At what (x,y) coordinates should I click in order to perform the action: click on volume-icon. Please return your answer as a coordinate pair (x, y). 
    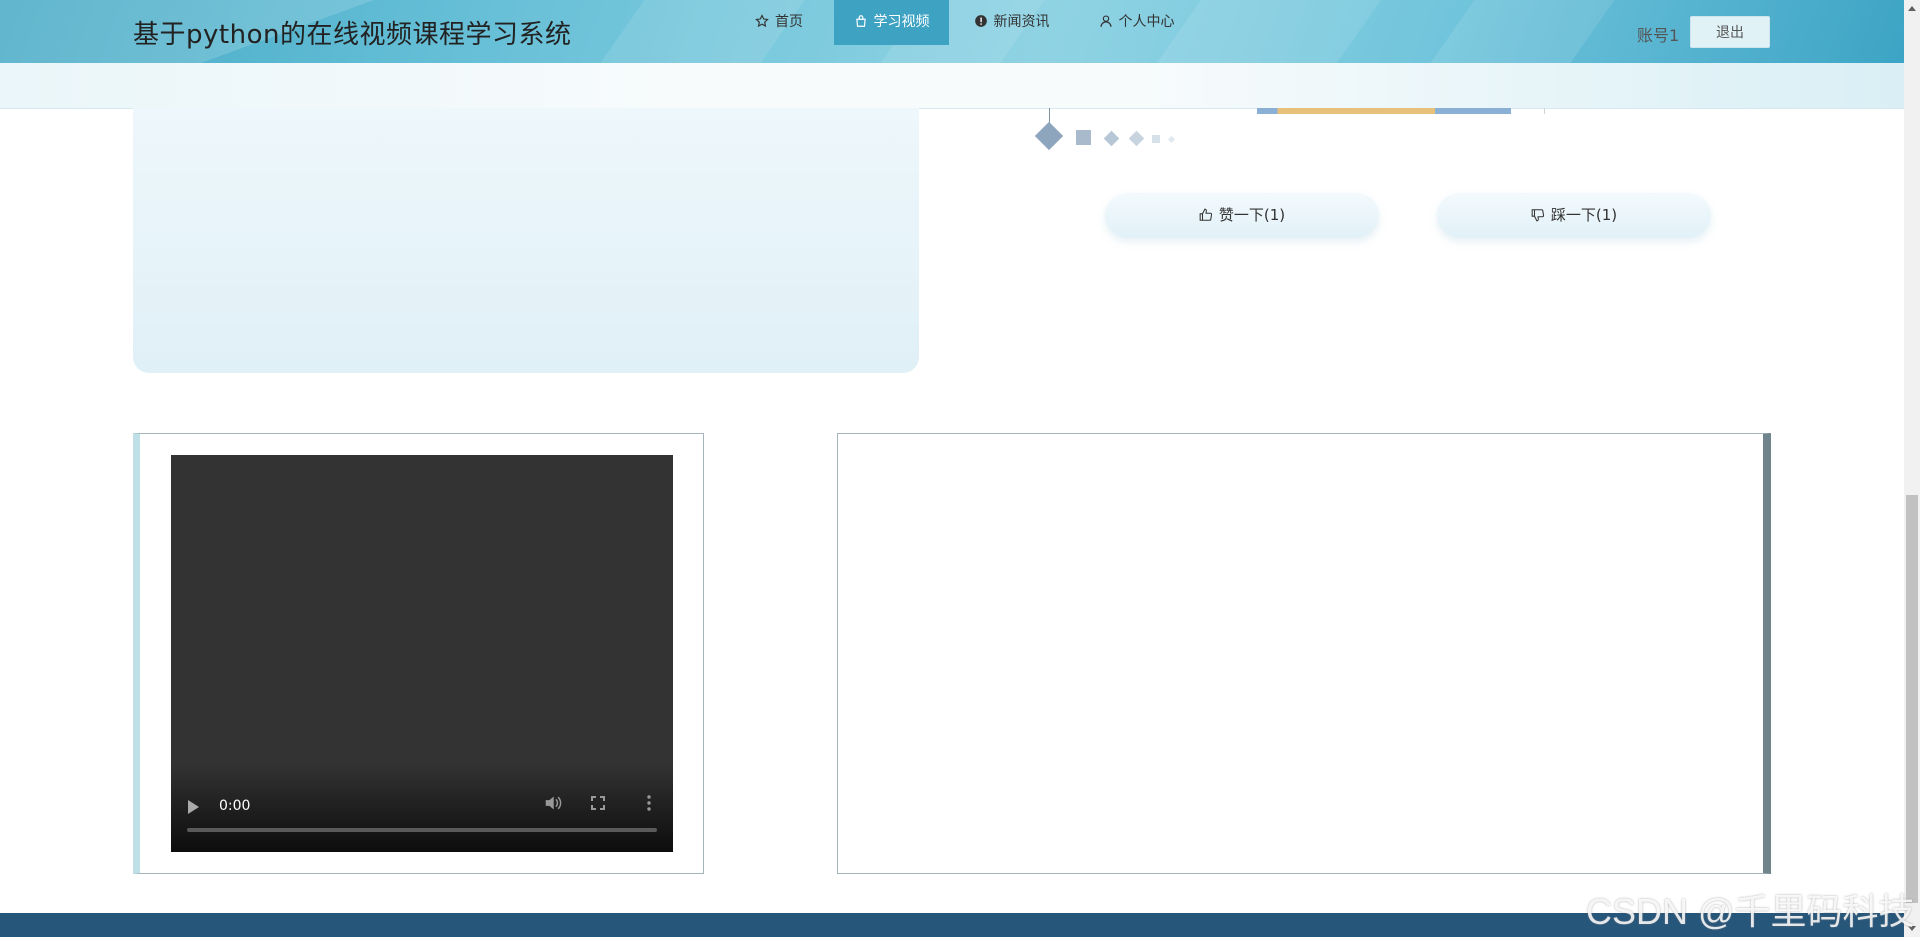
    Looking at the image, I should click on (553, 805).